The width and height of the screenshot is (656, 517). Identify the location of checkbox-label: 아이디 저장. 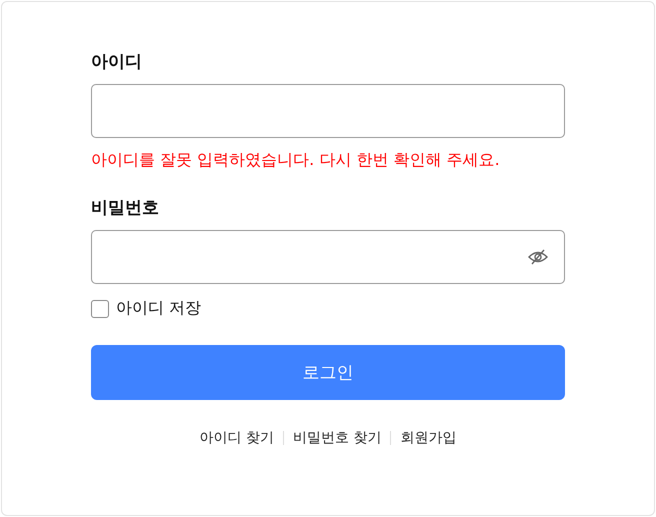
(159, 308).